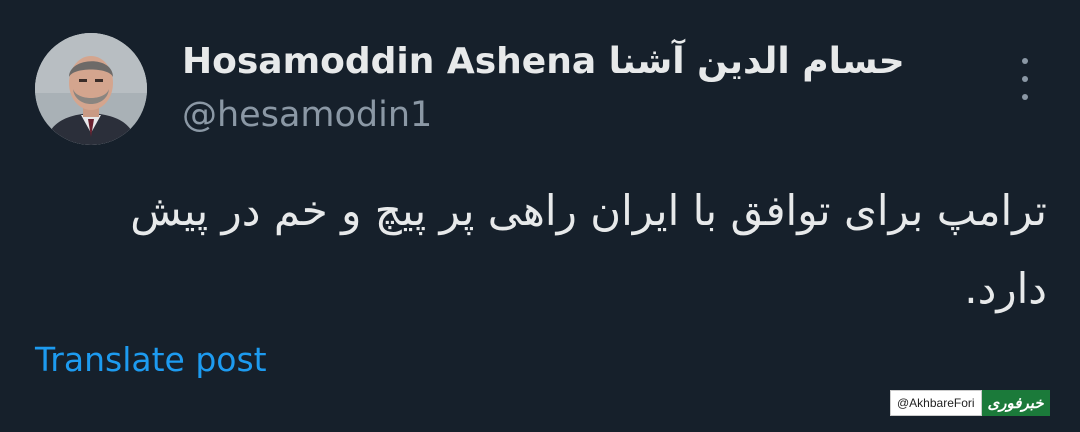 The width and height of the screenshot is (1080, 432). I want to click on more-vertical-icon, so click(1025, 79).